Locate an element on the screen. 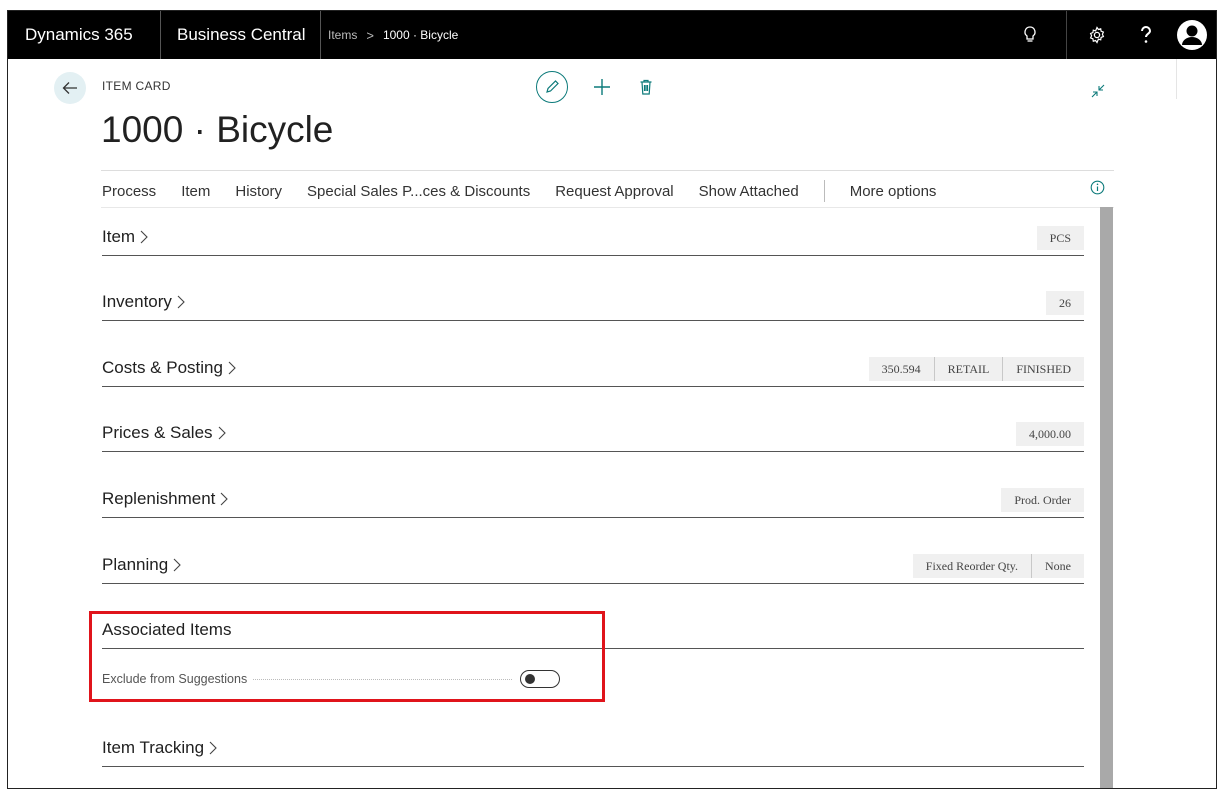 This screenshot has height=799, width=1224. section-item: Item PCS is located at coordinates (593, 241).